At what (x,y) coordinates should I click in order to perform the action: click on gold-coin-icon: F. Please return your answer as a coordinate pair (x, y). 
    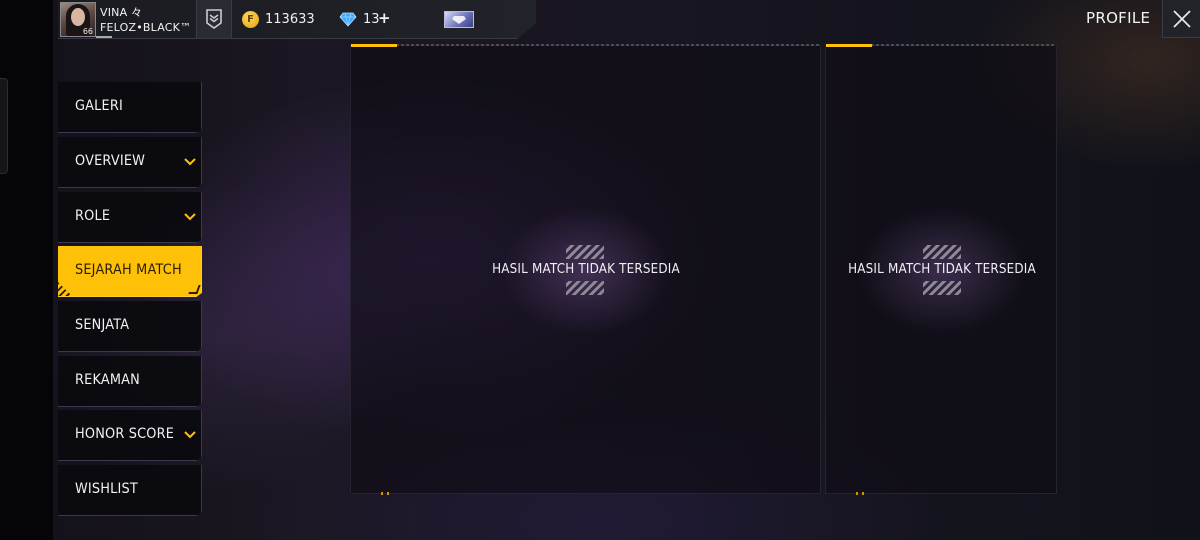
    Looking at the image, I should click on (250, 19).